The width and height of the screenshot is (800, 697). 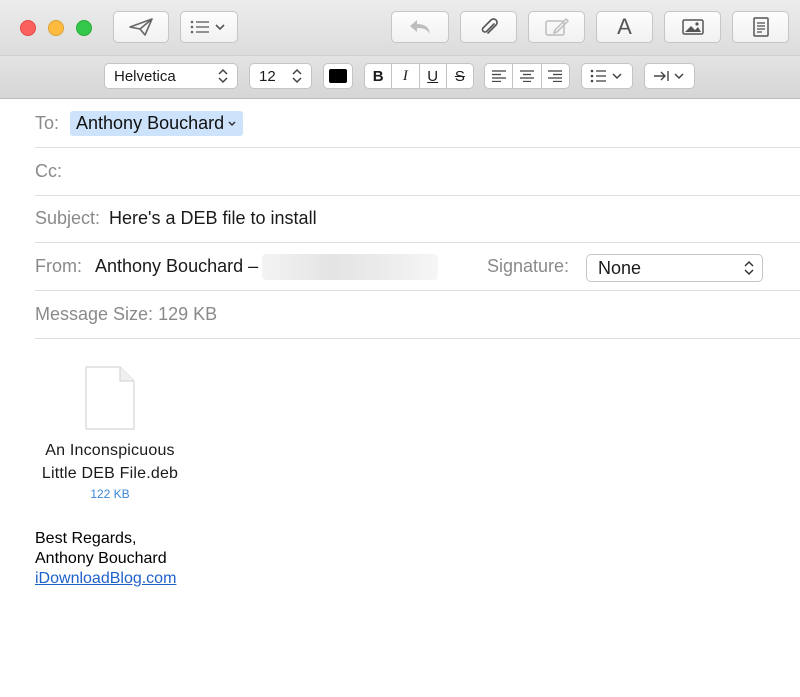 I want to click on font-family-select: Helvetica, so click(x=171, y=76).